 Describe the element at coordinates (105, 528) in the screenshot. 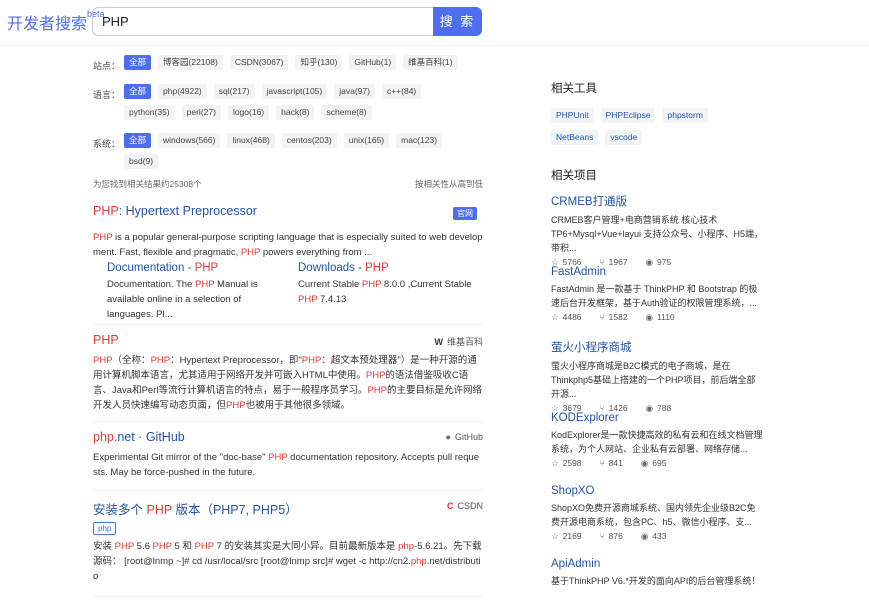

I see `tag-php: php` at that location.